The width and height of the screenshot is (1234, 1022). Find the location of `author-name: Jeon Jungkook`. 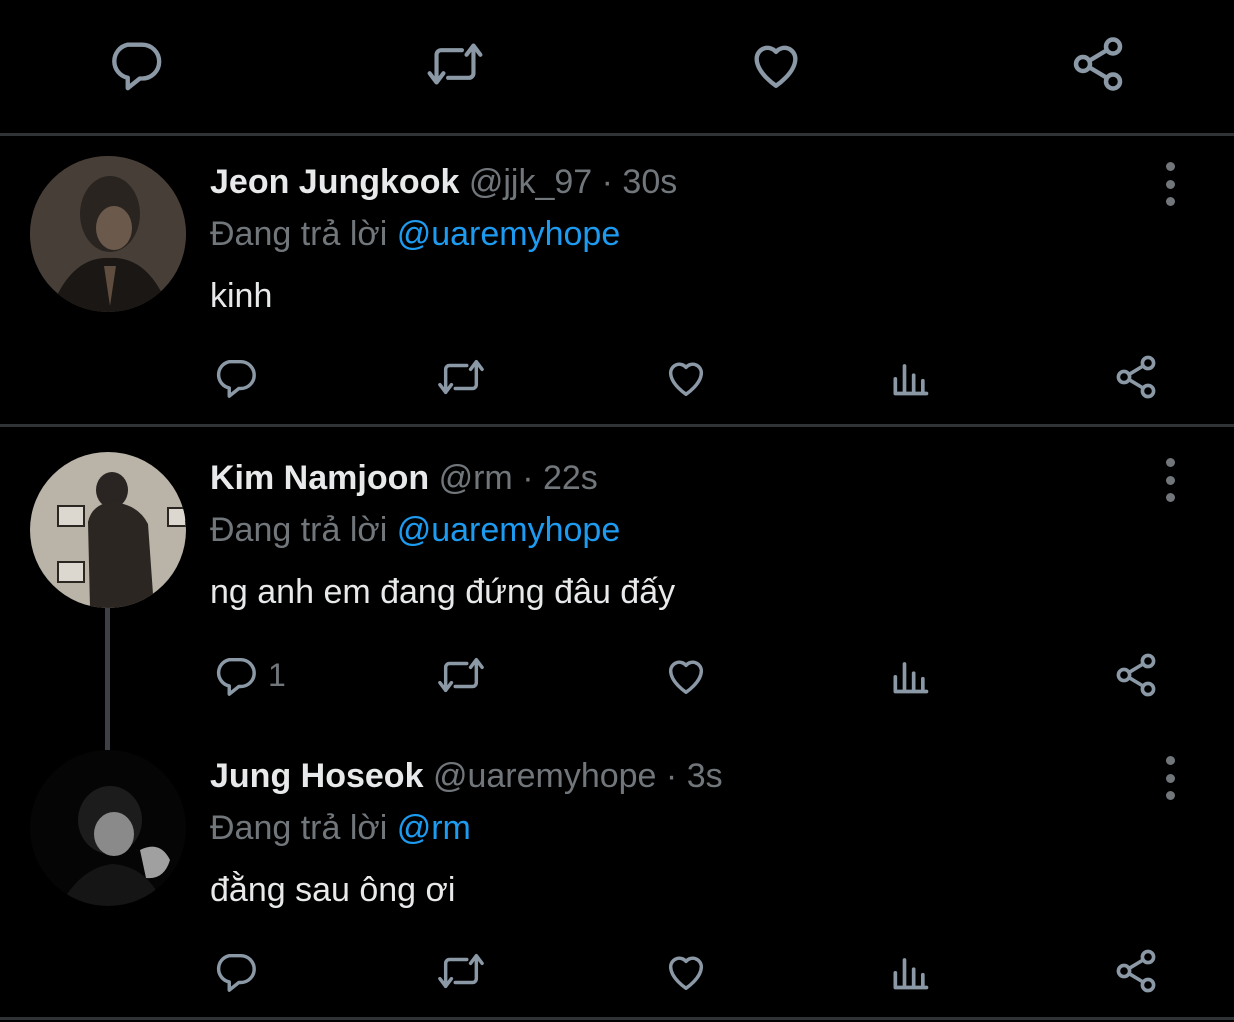

author-name: Jeon Jungkook is located at coordinates (334, 182).